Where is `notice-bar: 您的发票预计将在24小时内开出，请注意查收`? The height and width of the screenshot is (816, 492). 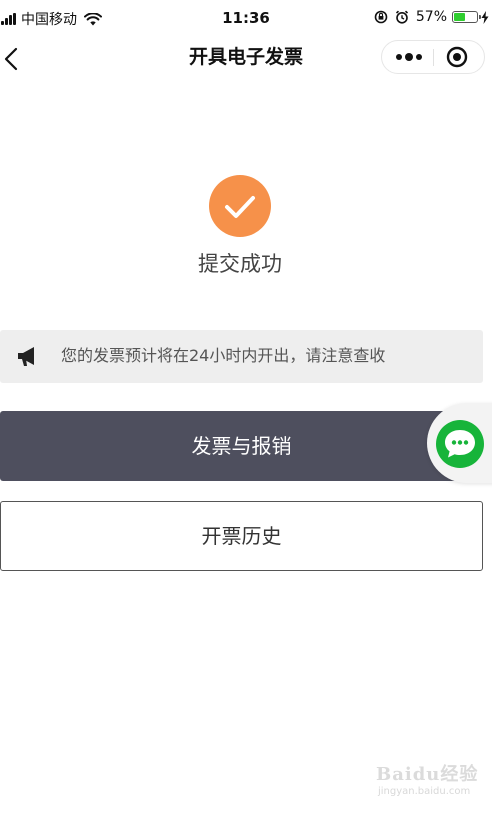 notice-bar: 您的发票预计将在24小时内开出，请注意查收 is located at coordinates (241, 356).